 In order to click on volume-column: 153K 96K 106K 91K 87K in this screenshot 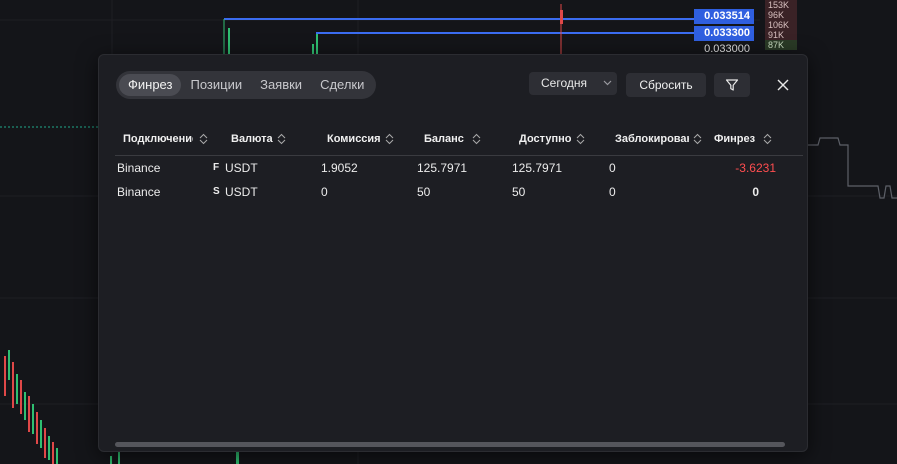, I will do `click(781, 25)`.